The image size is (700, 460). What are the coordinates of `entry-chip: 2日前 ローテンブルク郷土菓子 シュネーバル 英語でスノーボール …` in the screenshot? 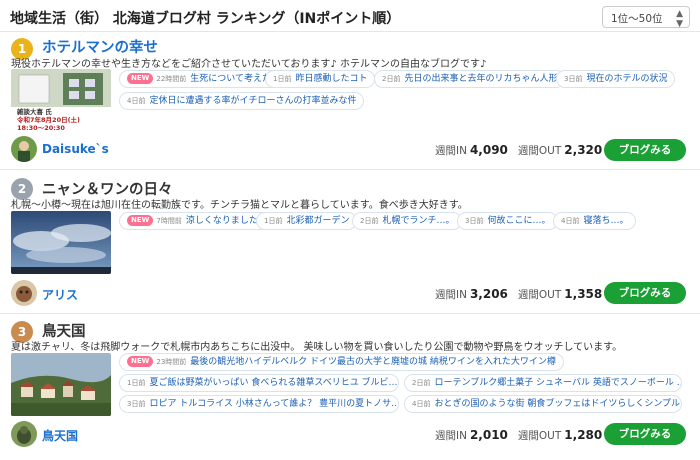 It's located at (543, 383).